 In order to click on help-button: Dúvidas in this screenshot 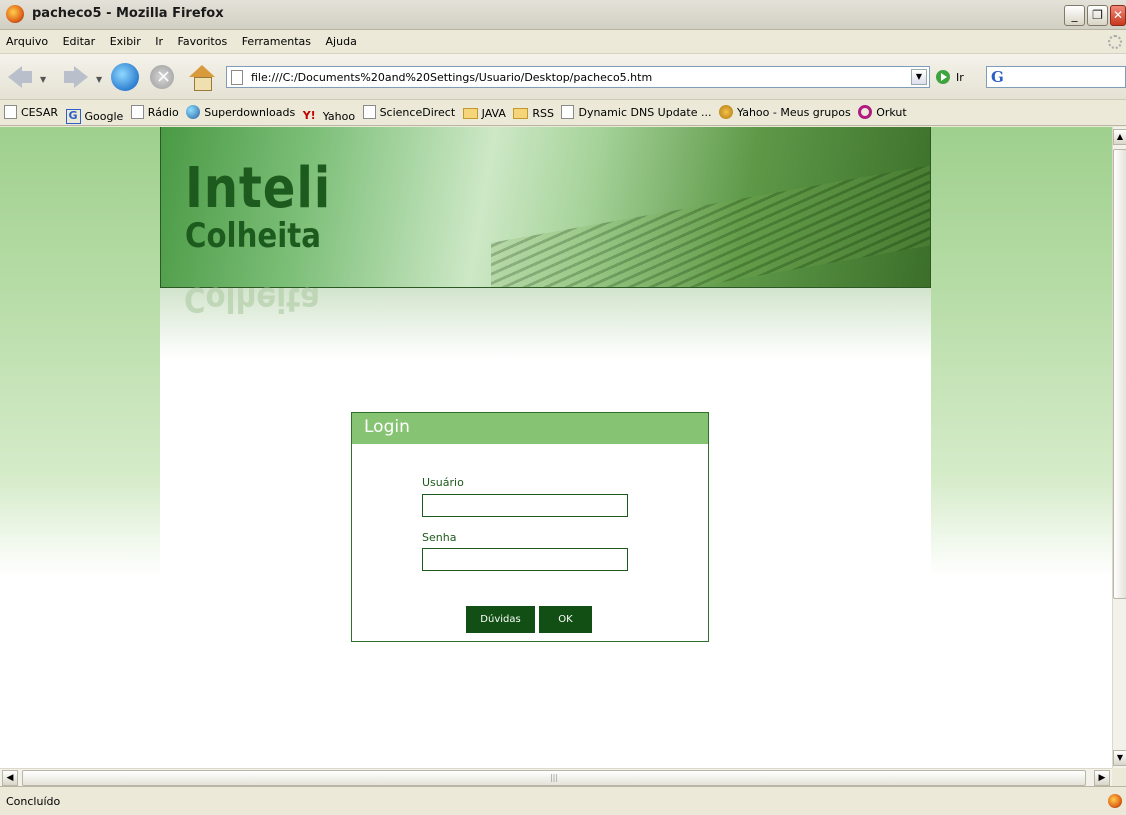, I will do `click(500, 619)`.